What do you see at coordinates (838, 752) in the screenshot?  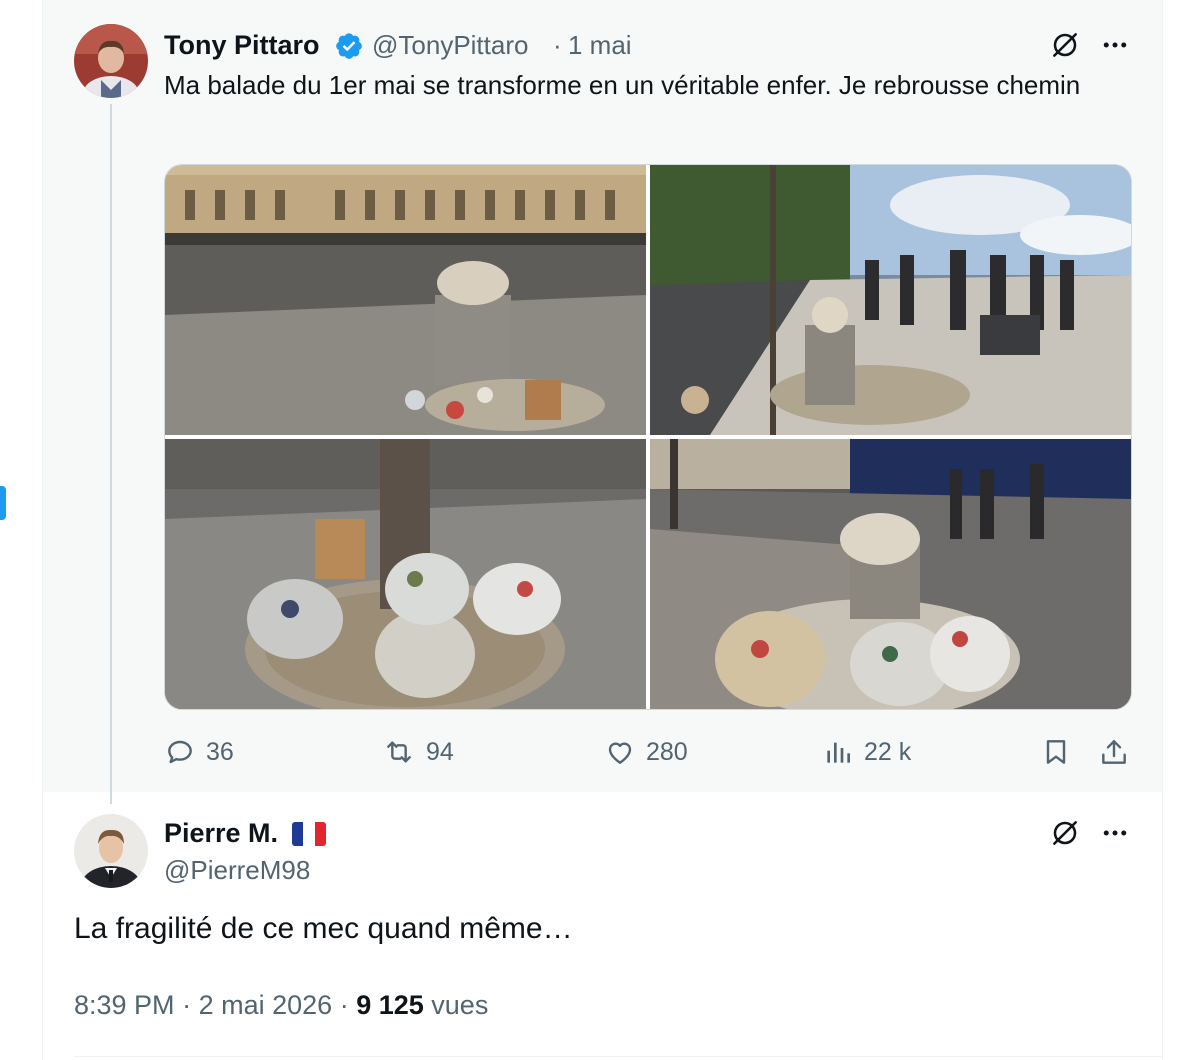 I see `views-icon` at bounding box center [838, 752].